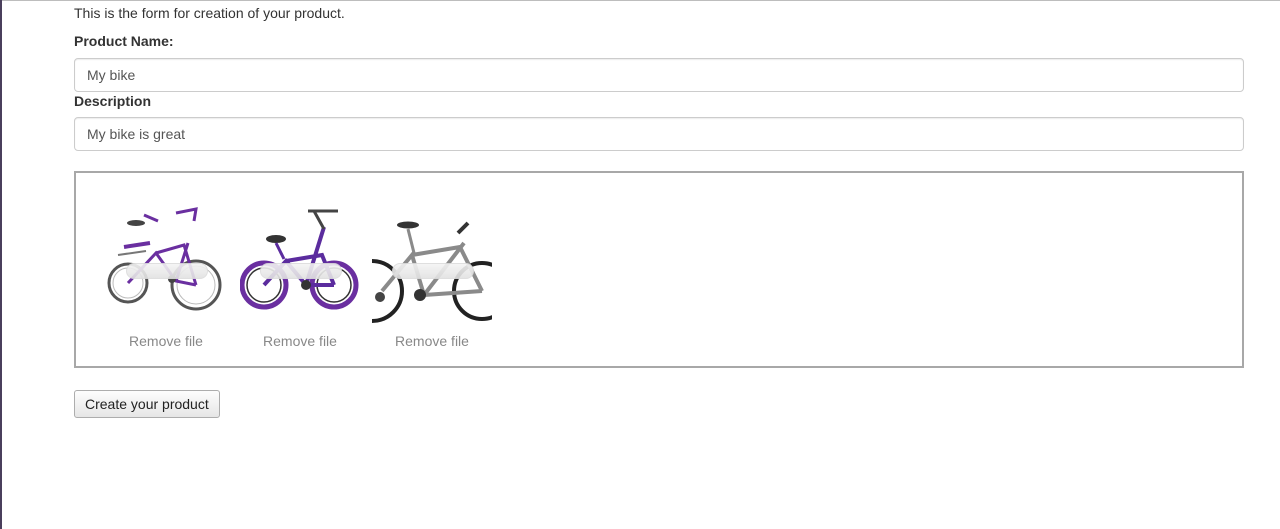  Describe the element at coordinates (659, 134) in the screenshot. I see `description-input` at that location.